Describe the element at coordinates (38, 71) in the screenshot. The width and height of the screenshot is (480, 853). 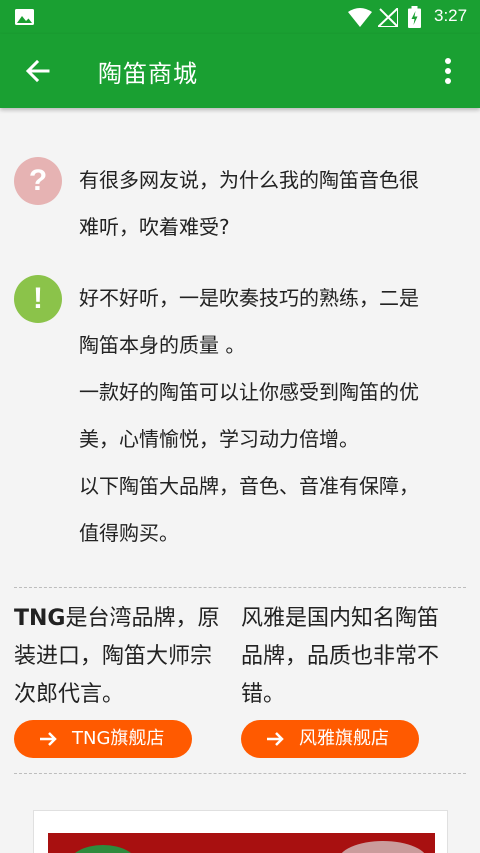
I see `back-arrow-icon` at that location.